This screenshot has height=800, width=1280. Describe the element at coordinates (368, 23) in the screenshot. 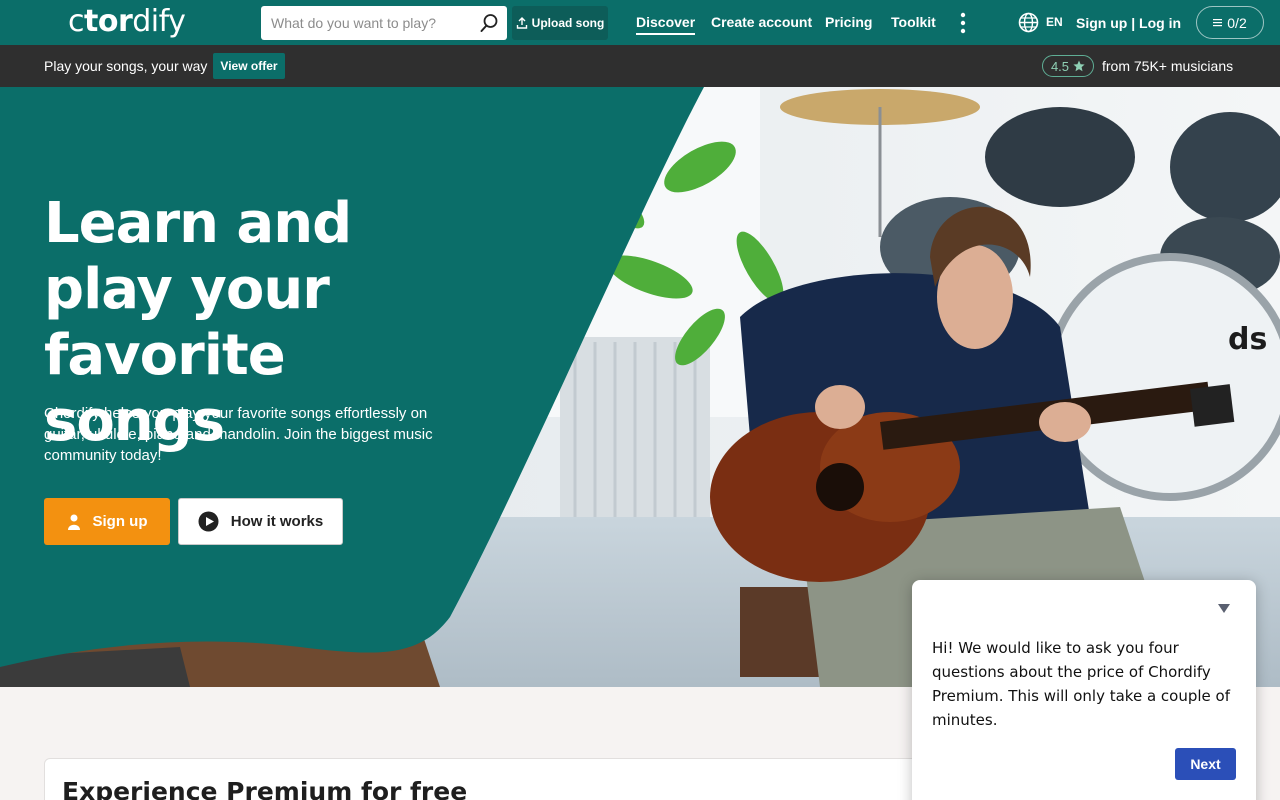

I see `search-input` at that location.